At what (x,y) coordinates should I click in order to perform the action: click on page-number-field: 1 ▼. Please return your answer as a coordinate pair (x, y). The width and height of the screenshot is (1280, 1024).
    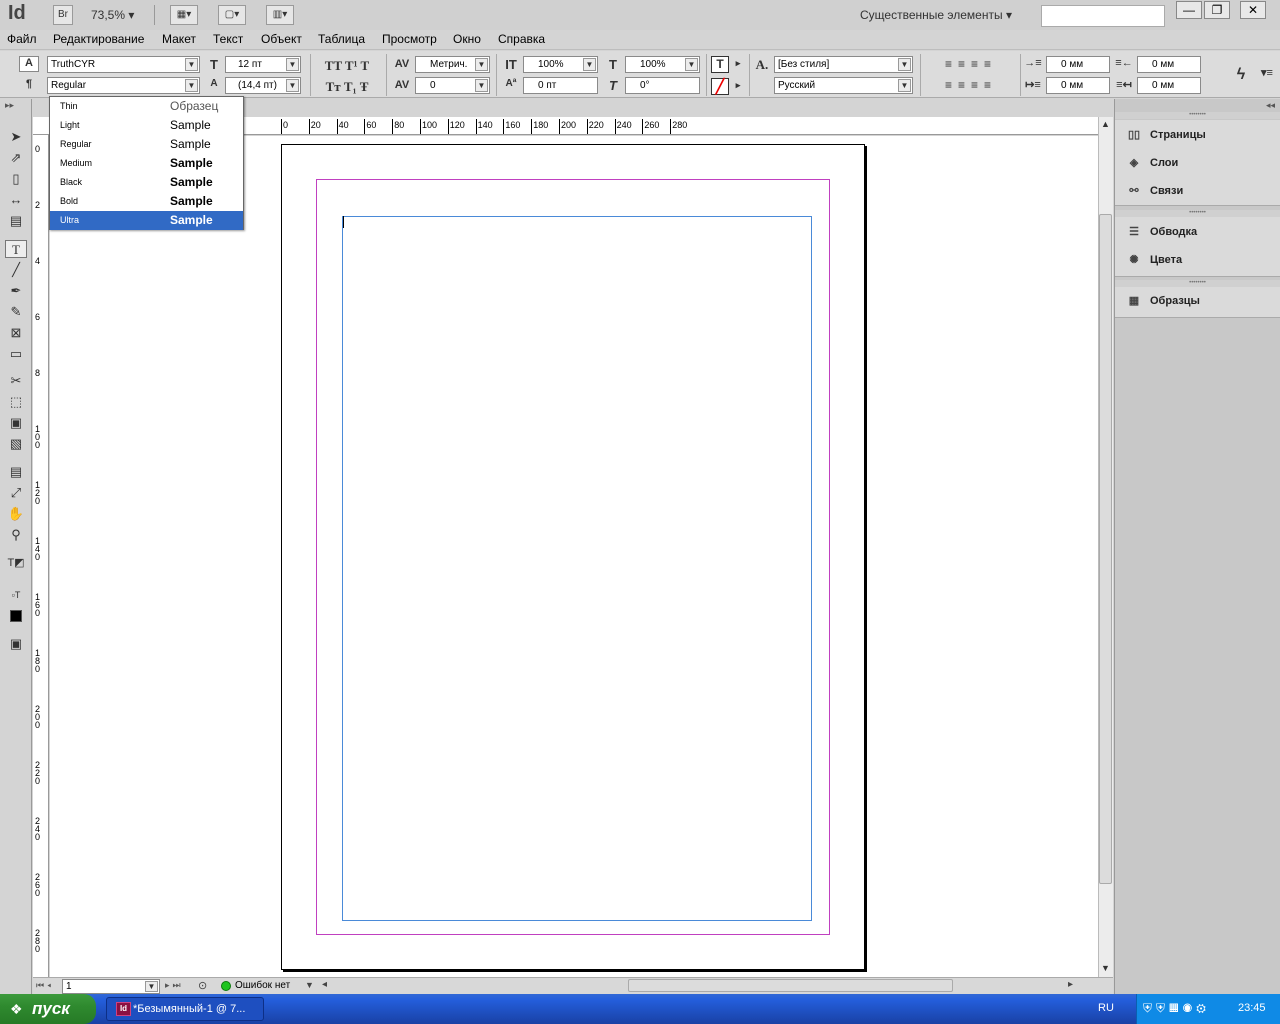
    Looking at the image, I should click on (111, 986).